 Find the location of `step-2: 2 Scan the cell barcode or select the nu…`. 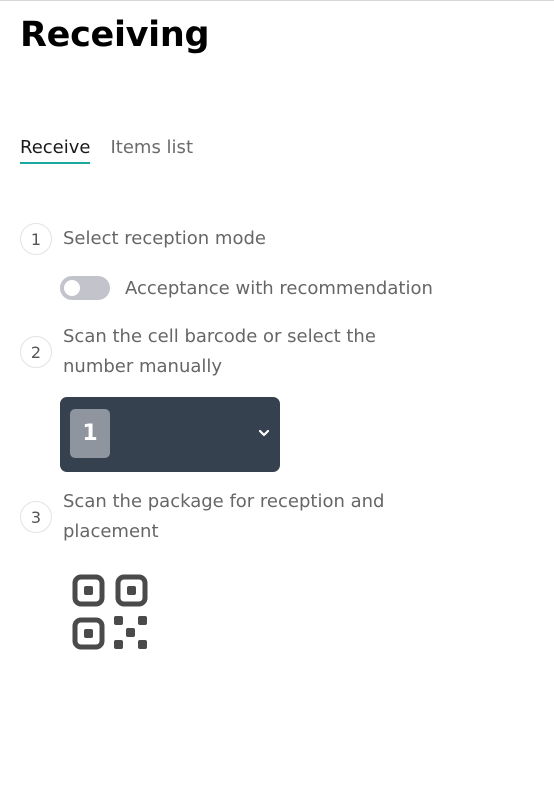

step-2: 2 Scan the cell barcode or select the nu… is located at coordinates (198, 351).